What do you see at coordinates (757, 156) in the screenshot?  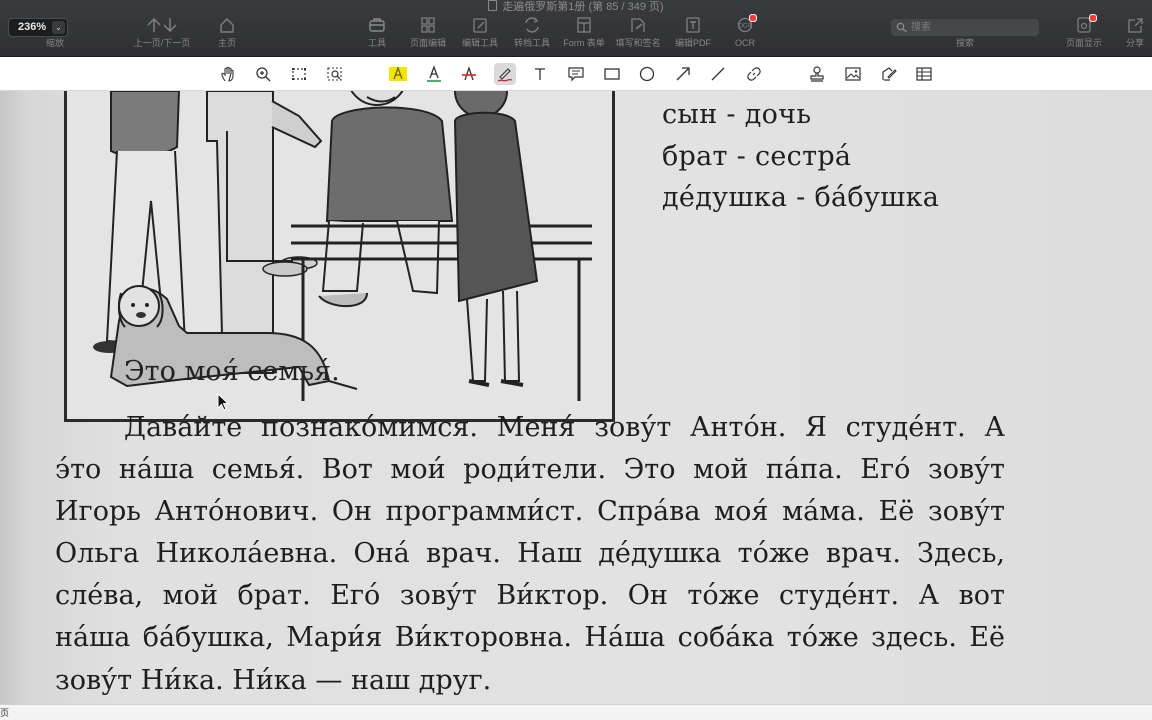 I see `vocab-line: брат - сестра́` at bounding box center [757, 156].